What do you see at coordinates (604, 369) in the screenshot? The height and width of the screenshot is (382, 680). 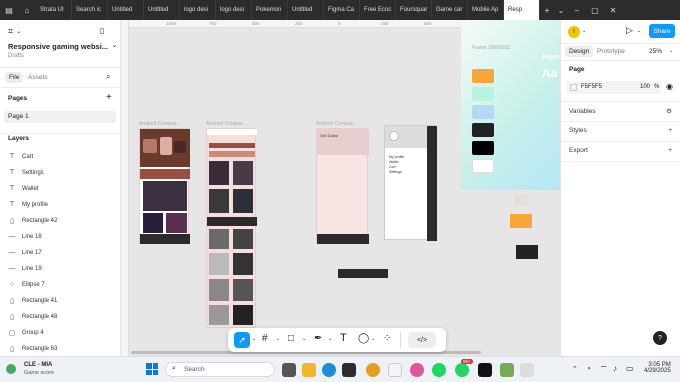 I see `wifi-icon: ⌔` at bounding box center [604, 369].